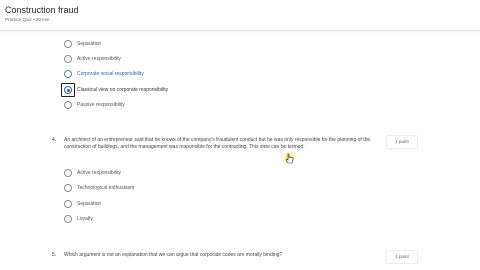  What do you see at coordinates (42, 10) in the screenshot?
I see `page-title: Construction fraud` at bounding box center [42, 10].